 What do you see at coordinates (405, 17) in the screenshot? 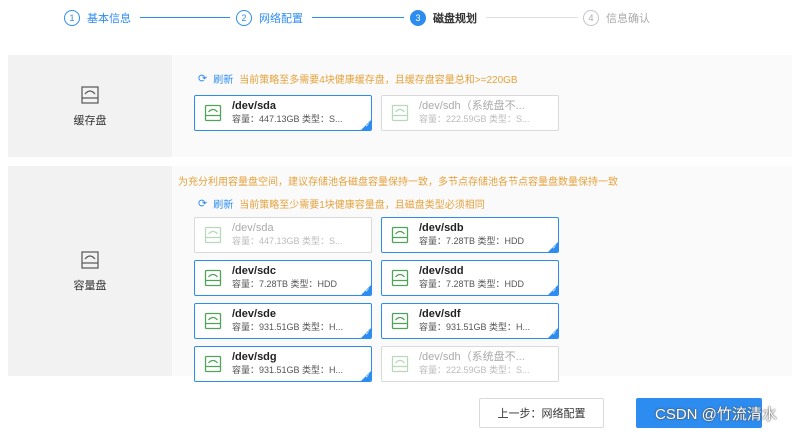
I see `steps-bar: 1 基本信息 2 网络配置 3 磁盘规划 4 信息确认` at bounding box center [405, 17].